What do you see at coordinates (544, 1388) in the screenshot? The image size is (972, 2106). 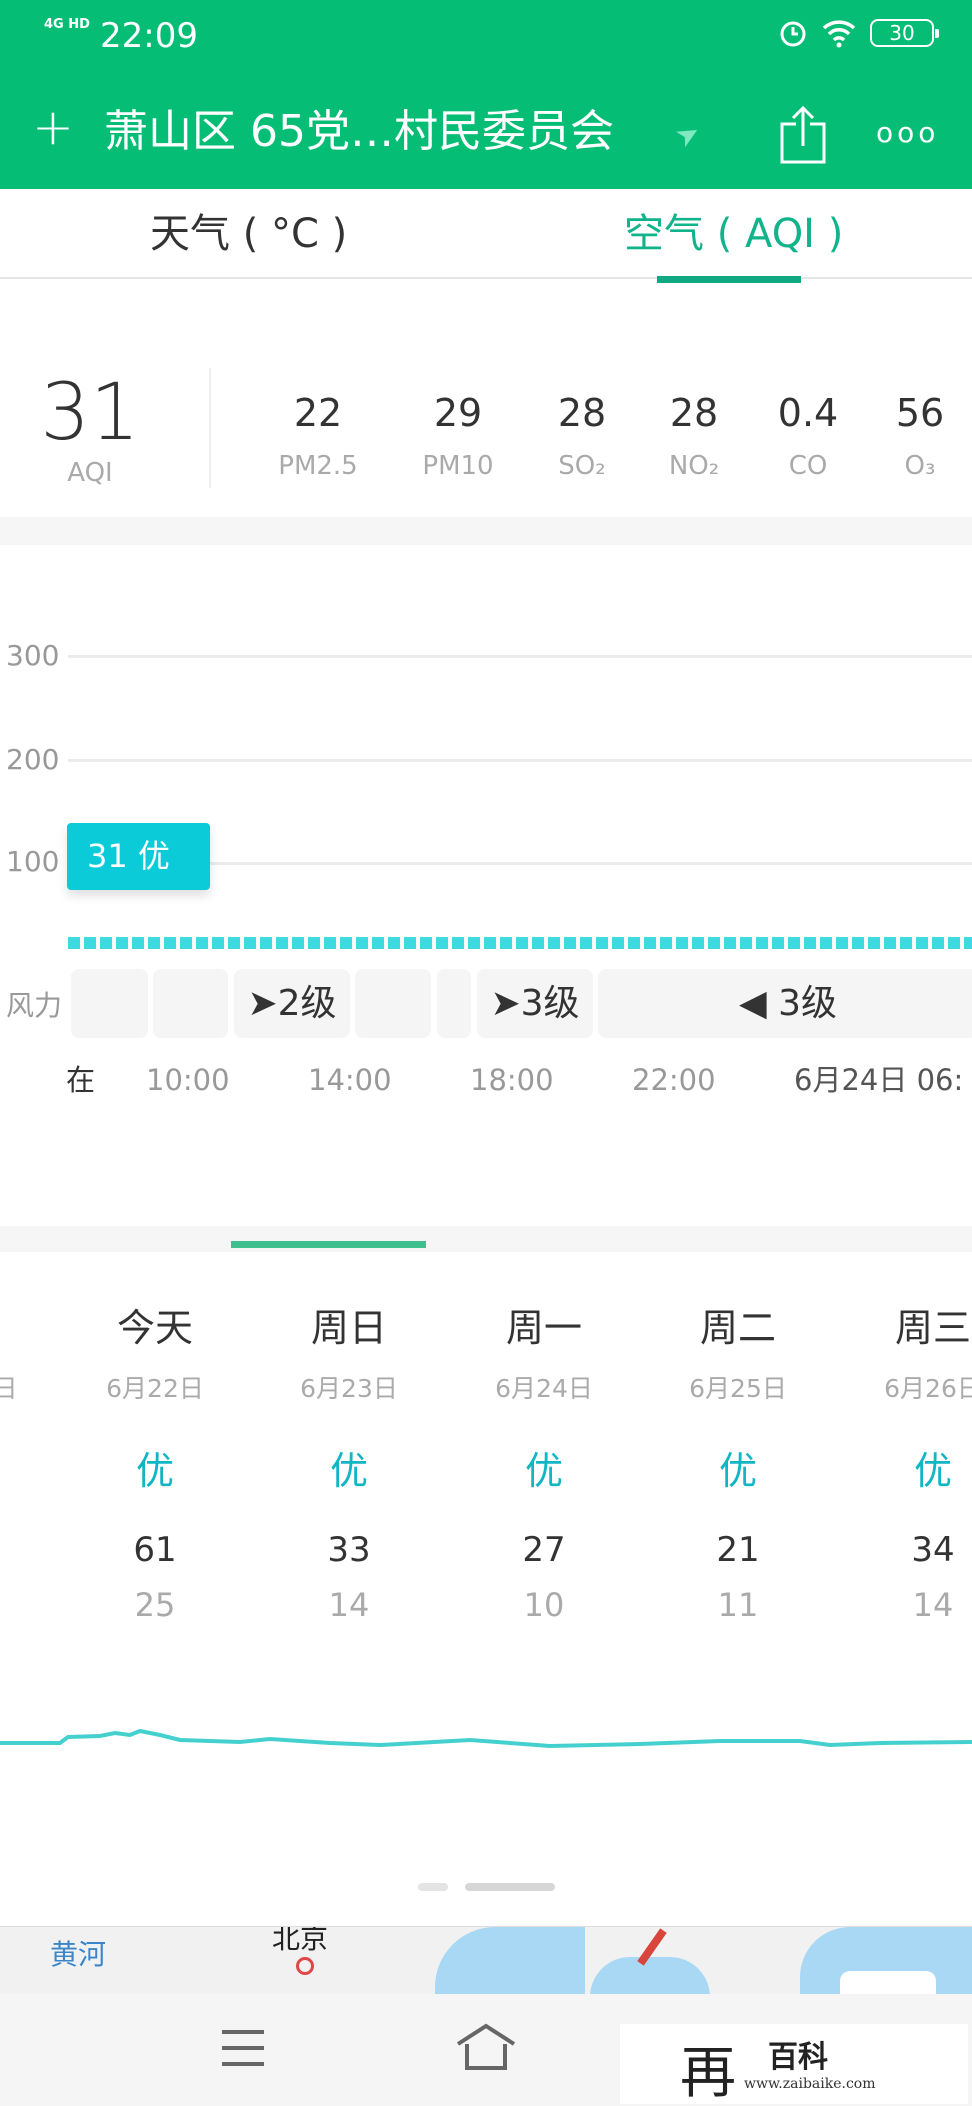 I see `day-date: 6月24日` at bounding box center [544, 1388].